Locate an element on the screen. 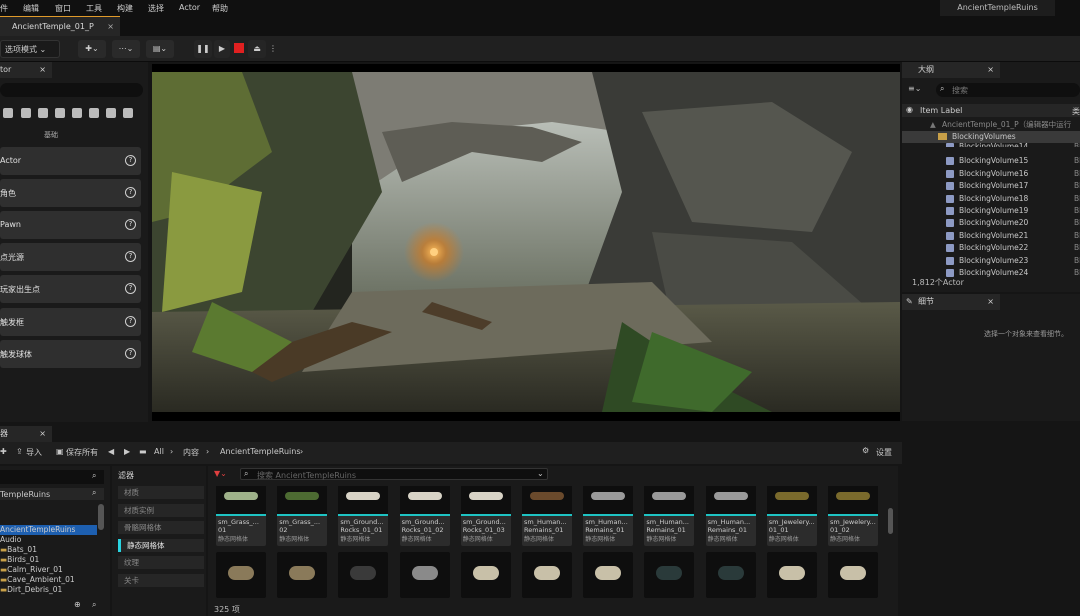  place-actors-tab: tor × is located at coordinates (26, 70).